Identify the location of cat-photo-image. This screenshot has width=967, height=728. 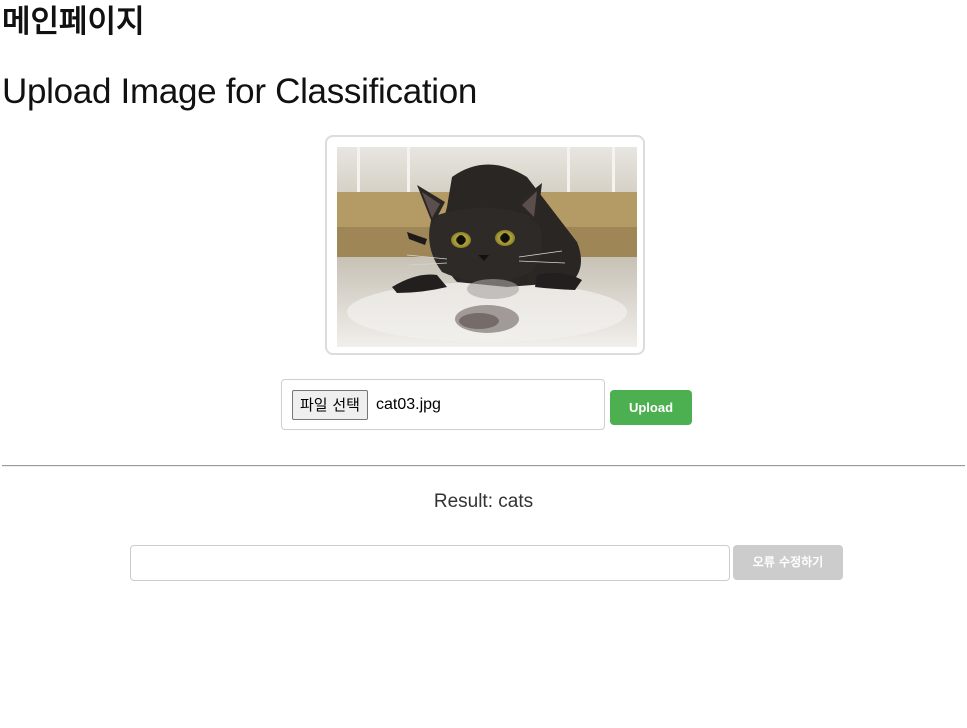
(487, 247).